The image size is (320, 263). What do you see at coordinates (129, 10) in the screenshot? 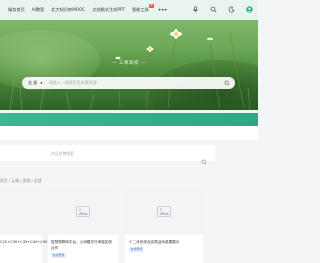
I see `top-nav: 服务首页 AI教案 北大知识库MOOC 文档格式生成PPT 智能工具 热 •••` at bounding box center [129, 10].